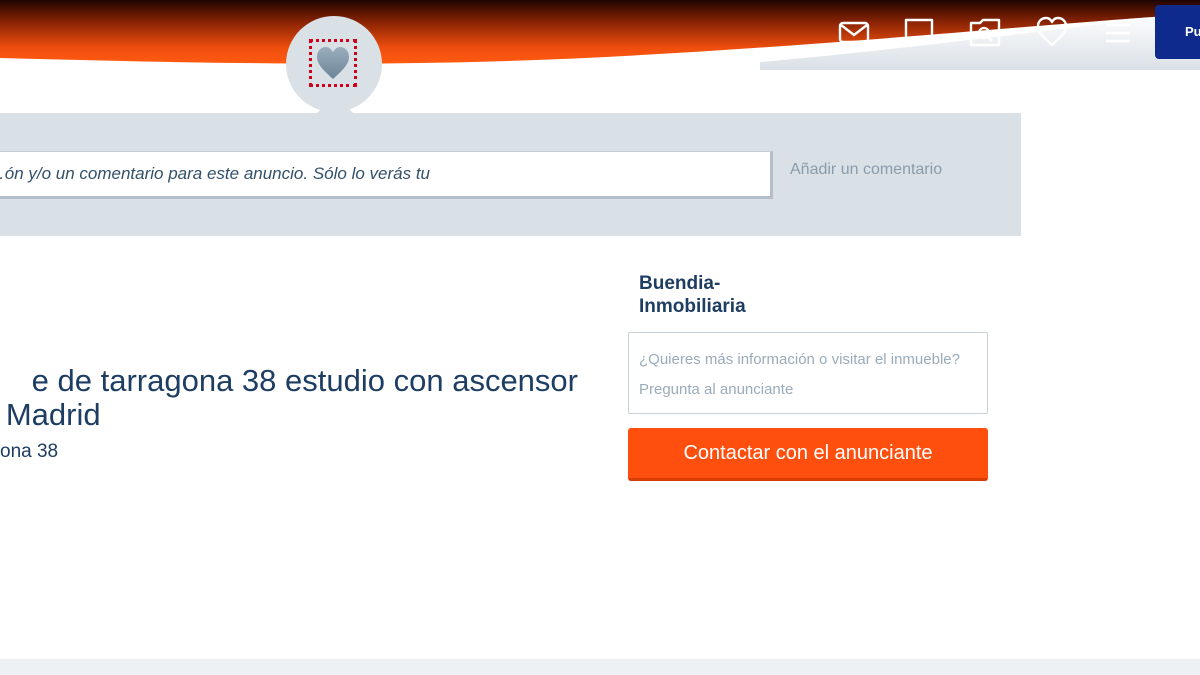 The image size is (1200, 675). Describe the element at coordinates (1118, 32) in the screenshot. I see `menu-icon` at that location.